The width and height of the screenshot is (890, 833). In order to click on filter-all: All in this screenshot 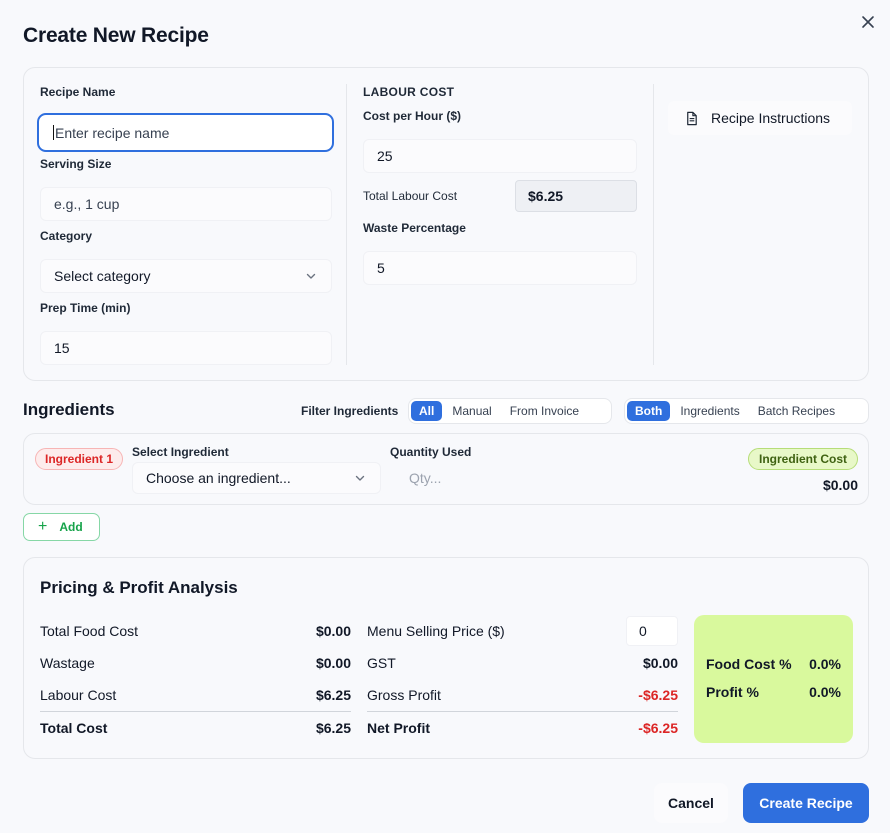, I will do `click(427, 411)`.